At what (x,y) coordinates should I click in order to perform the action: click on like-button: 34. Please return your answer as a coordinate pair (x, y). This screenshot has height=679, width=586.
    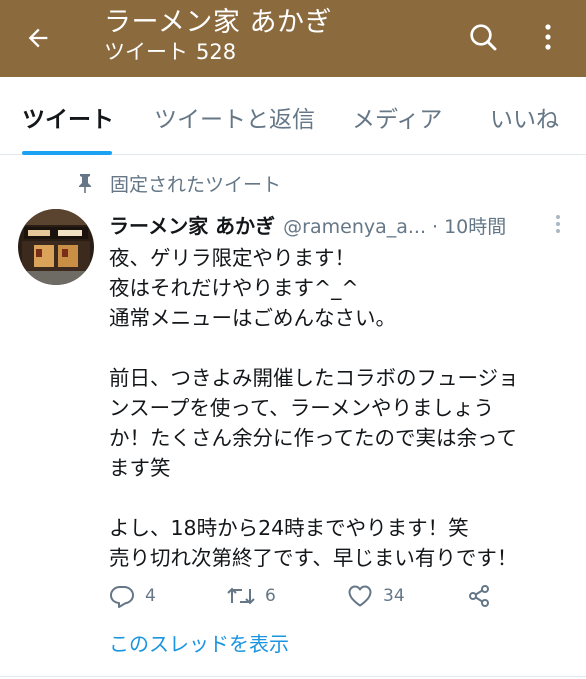
    Looking at the image, I should click on (376, 596).